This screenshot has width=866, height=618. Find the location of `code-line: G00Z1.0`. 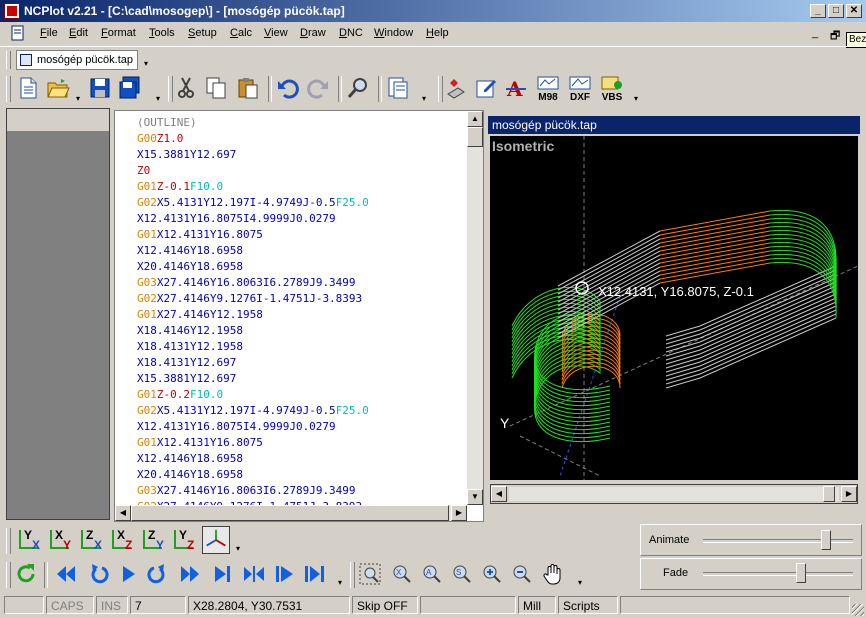

code-line: G00Z1.0 is located at coordinates (253, 139).